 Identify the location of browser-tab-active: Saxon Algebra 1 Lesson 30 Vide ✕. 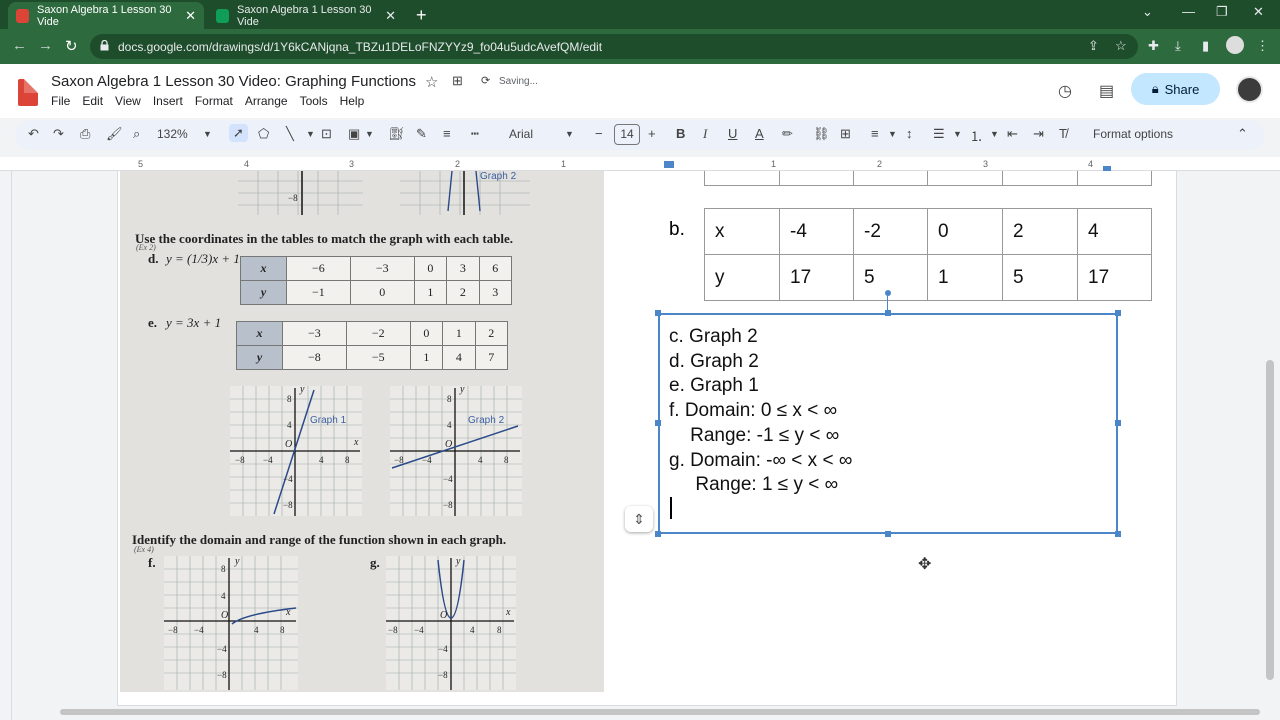
(106, 15).